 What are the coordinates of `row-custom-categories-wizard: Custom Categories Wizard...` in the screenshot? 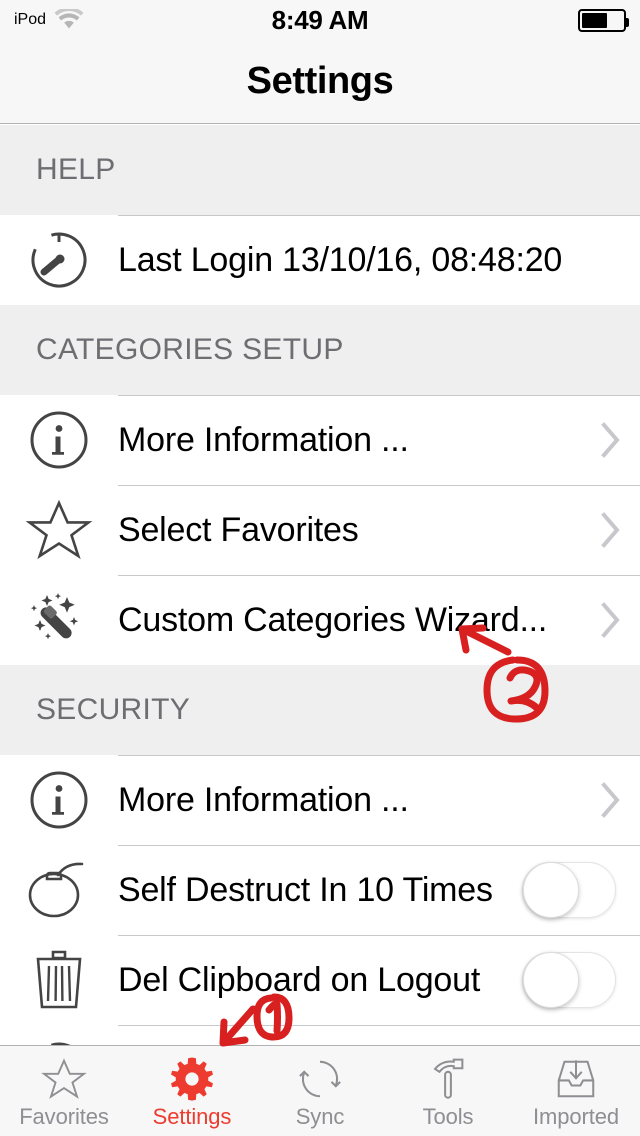 It's located at (320, 620).